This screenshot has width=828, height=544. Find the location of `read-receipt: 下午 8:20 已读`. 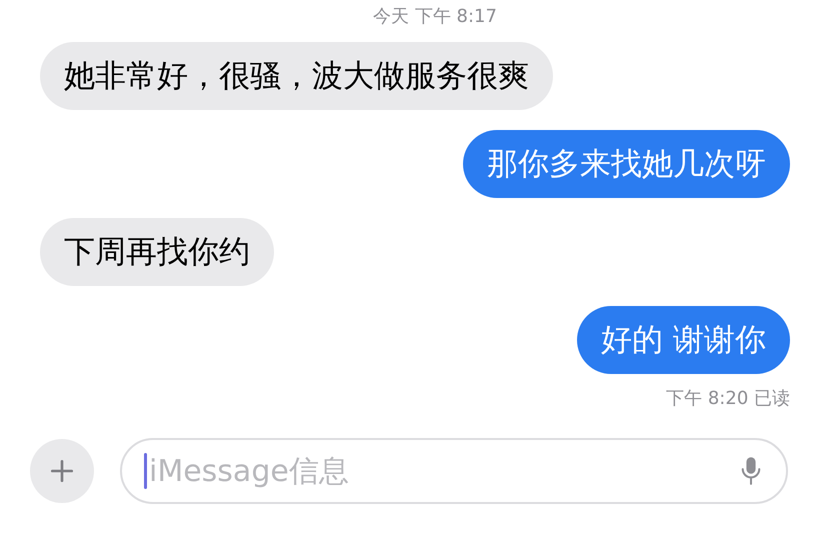

read-receipt: 下午 8:20 已读 is located at coordinates (728, 398).